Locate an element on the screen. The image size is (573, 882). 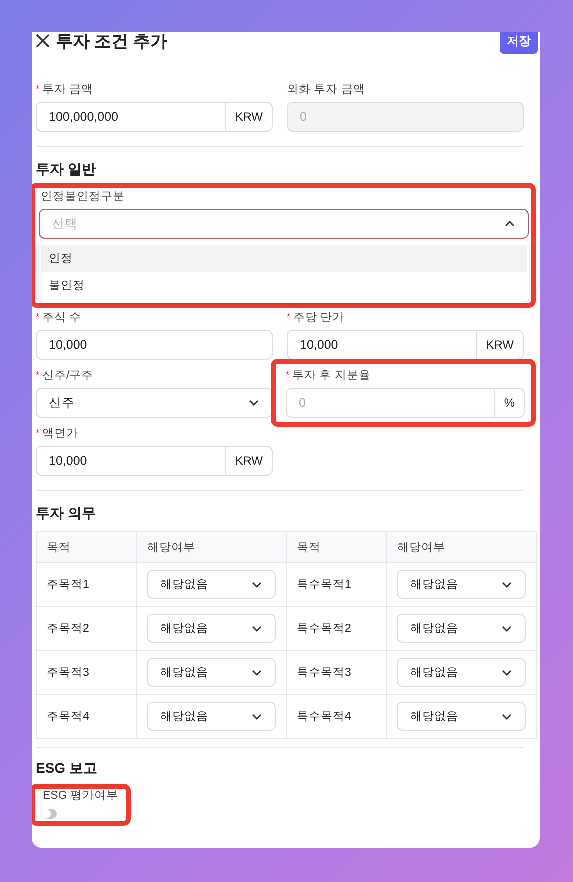
input-group: 100,000,000 KRW is located at coordinates (154, 117).